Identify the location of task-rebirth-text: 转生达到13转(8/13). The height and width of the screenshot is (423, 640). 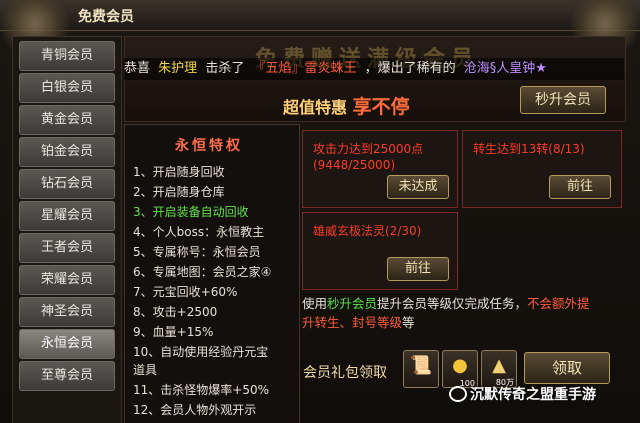
(529, 149).